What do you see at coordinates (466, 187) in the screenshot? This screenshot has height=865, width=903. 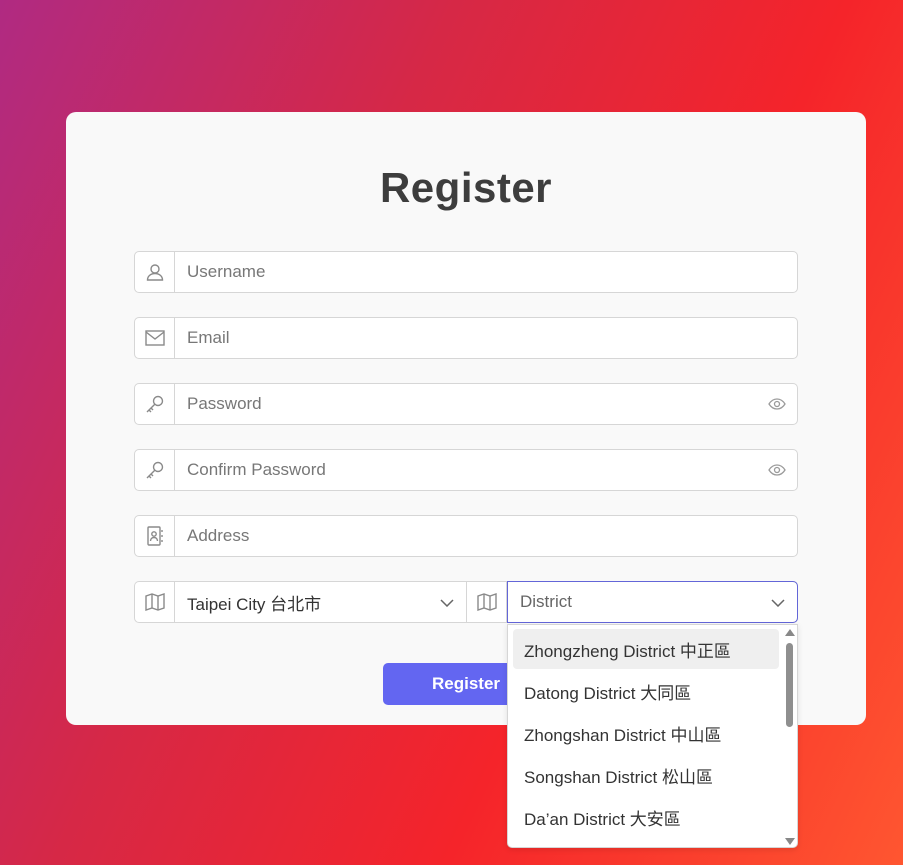 I see `page-title: Register` at bounding box center [466, 187].